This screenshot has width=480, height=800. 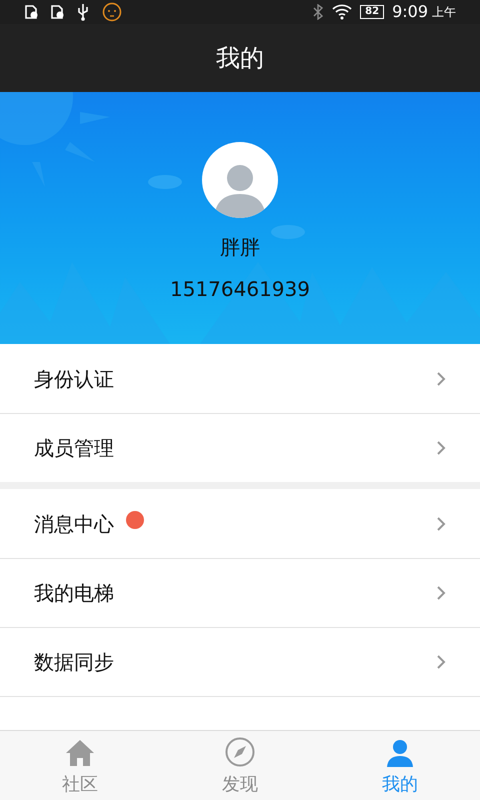 What do you see at coordinates (342, 12) in the screenshot?
I see `wifi-icon` at bounding box center [342, 12].